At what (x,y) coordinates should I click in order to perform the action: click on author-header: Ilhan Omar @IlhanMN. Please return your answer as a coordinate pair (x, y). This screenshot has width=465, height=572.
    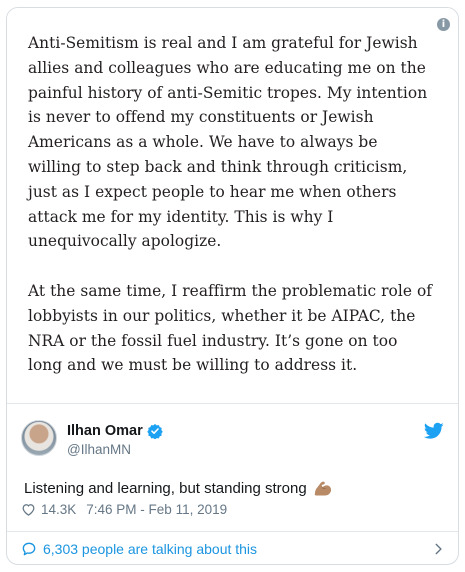
    Looking at the image, I should click on (233, 440).